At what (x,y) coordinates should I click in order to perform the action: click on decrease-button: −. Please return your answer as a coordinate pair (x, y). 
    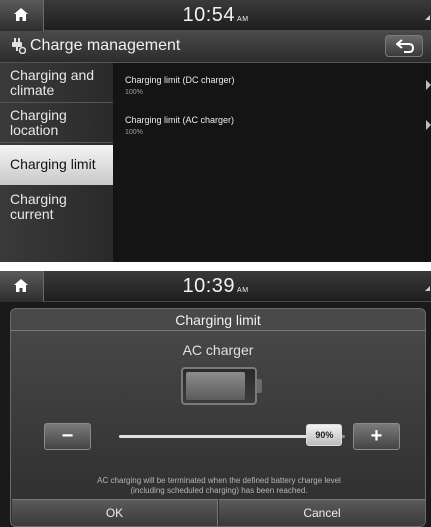
    Looking at the image, I should click on (67, 436).